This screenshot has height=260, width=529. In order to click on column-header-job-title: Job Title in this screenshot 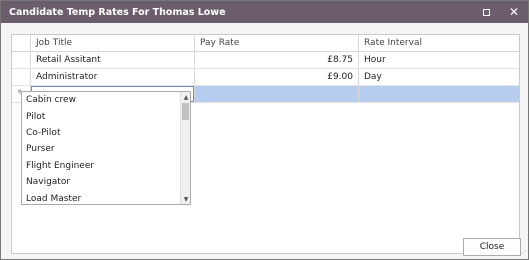, I will do `click(113, 43)`.